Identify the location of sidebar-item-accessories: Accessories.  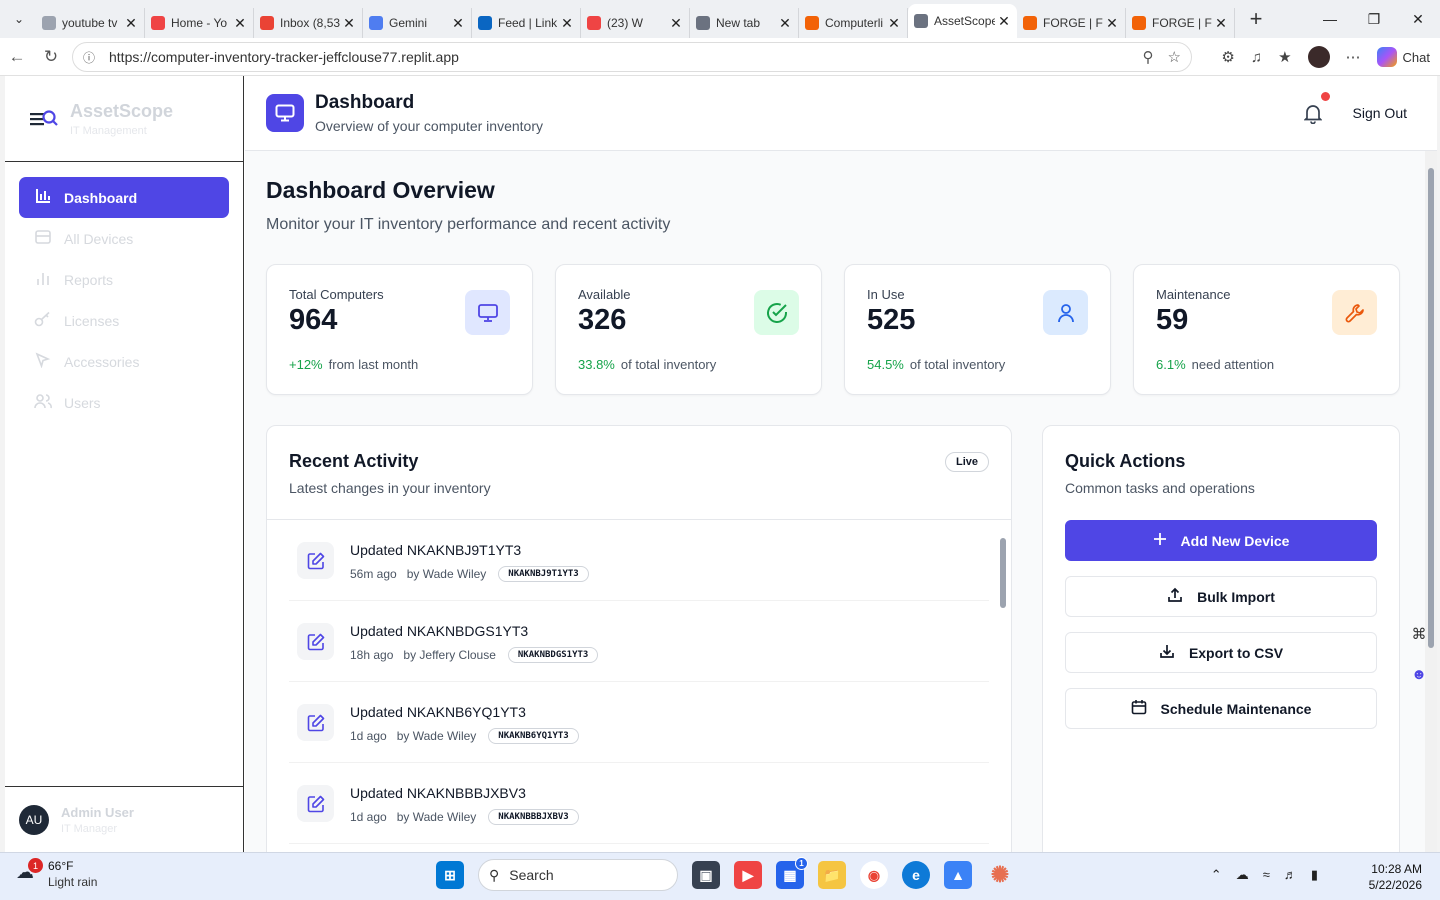
(124, 361).